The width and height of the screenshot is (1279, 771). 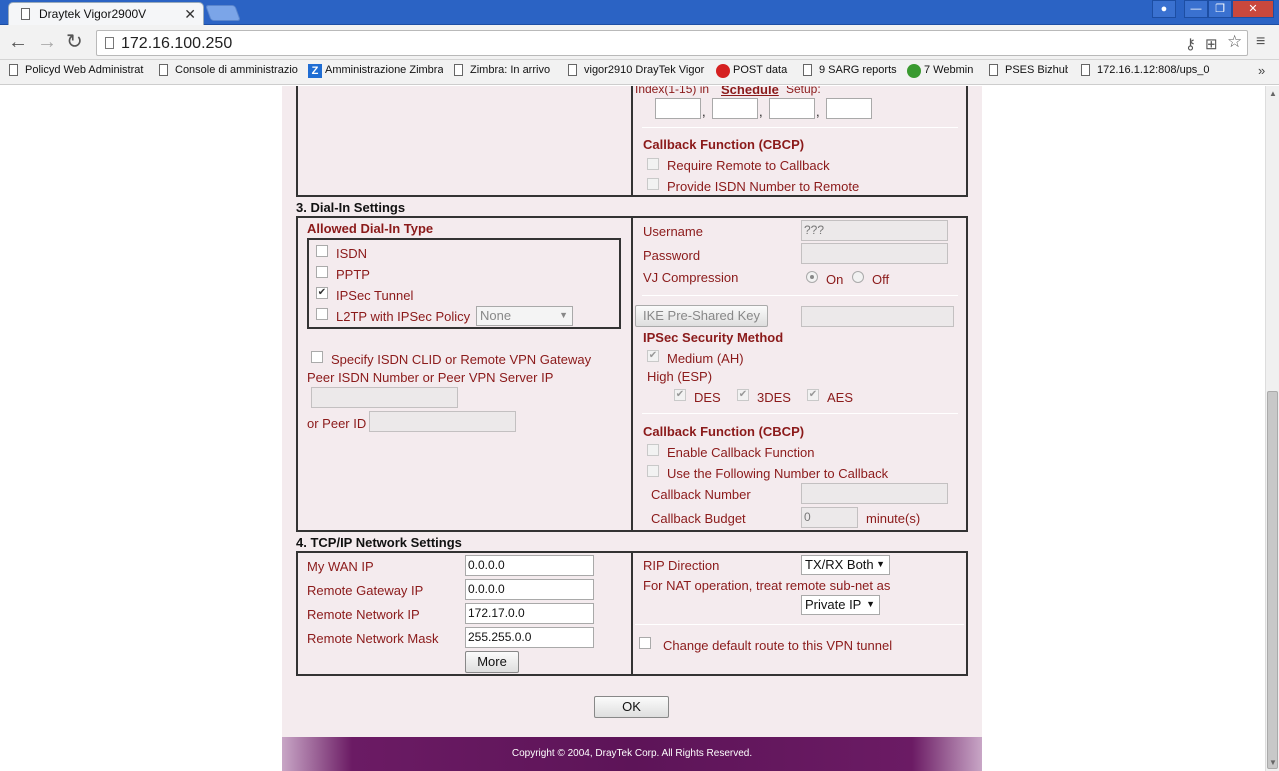 What do you see at coordinates (351, 207) in the screenshot?
I see `dialin-section-title: 3. Dial-In Settings` at bounding box center [351, 207].